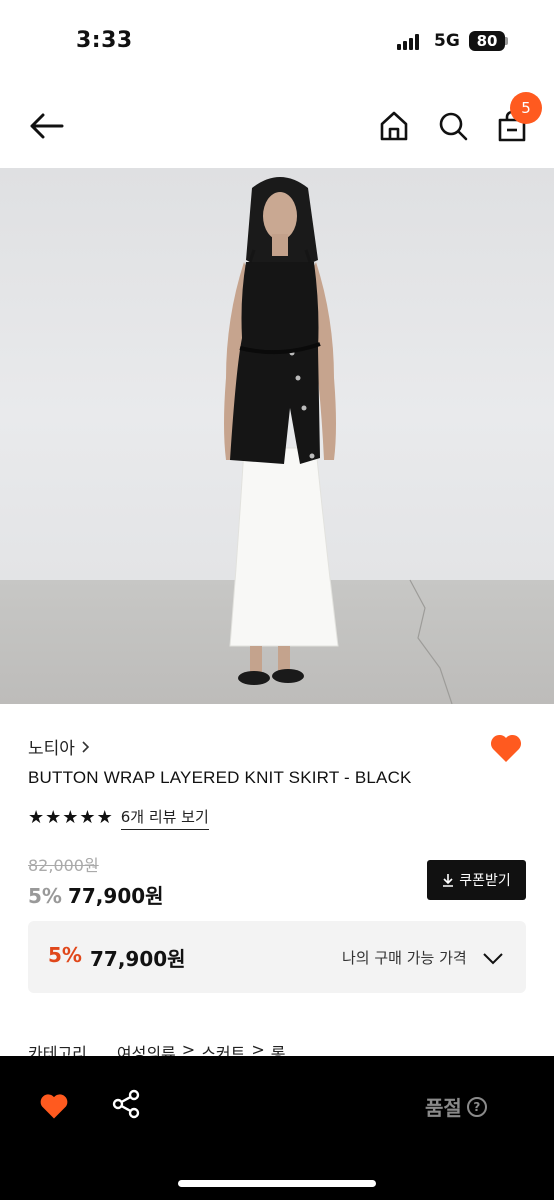  I want to click on review-link: 6개 리뷰 보기, so click(164, 818).